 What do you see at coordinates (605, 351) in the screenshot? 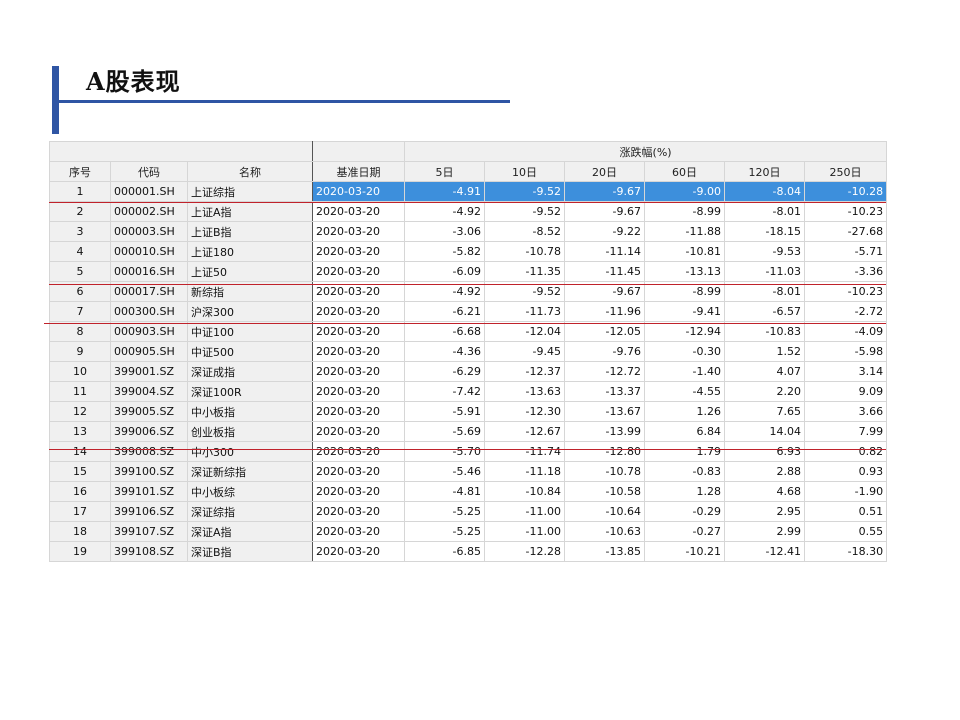
I see `row-change-20d: -9.76` at bounding box center [605, 351].